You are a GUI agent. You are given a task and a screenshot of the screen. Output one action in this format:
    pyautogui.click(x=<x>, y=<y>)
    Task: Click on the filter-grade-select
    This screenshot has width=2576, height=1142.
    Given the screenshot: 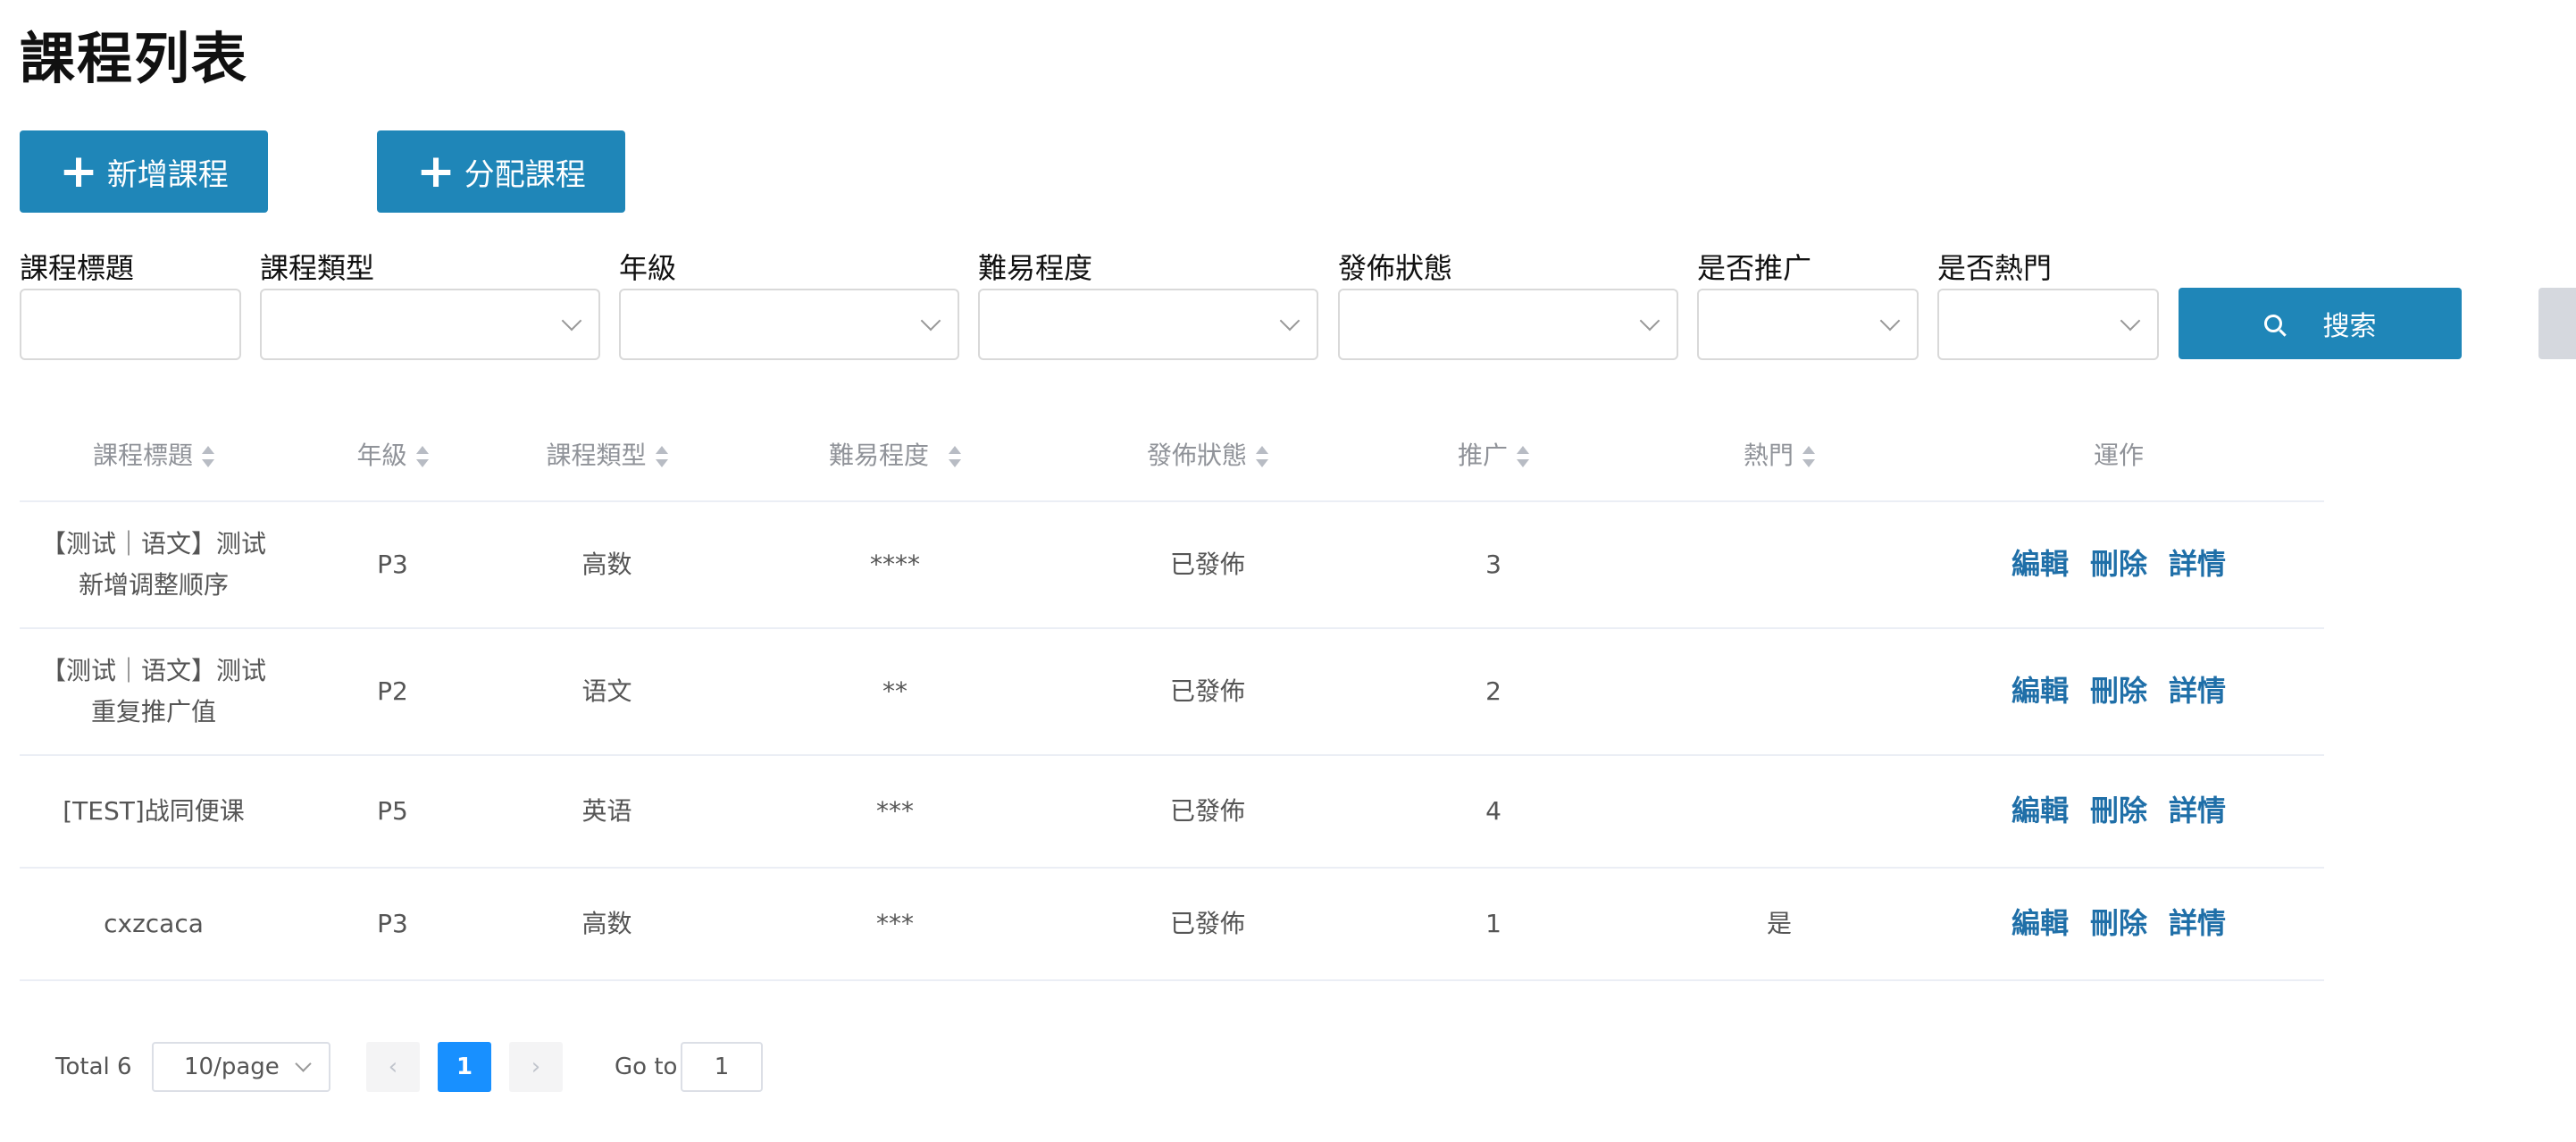 What is the action you would take?
    pyautogui.click(x=789, y=324)
    